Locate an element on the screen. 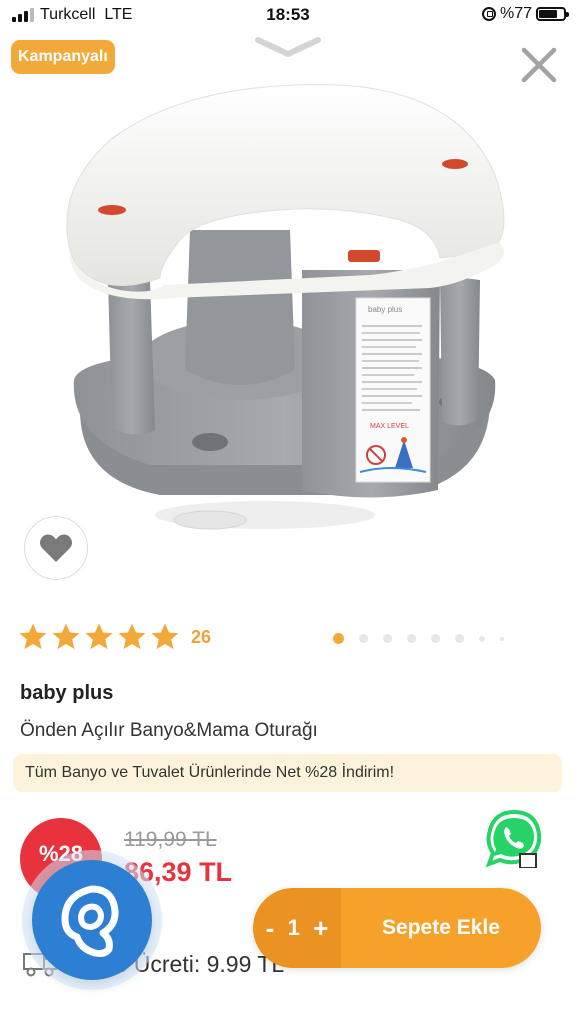  battery-percent: %77 is located at coordinates (515, 13).